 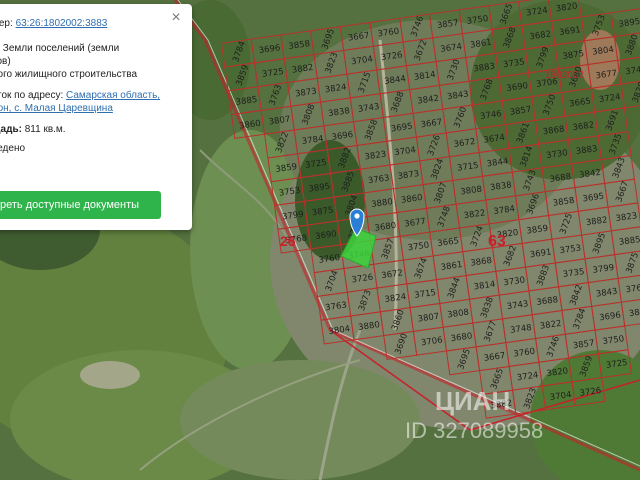 What do you see at coordinates (68, 74) in the screenshot?
I see `permitted-use: ного жилищного строительства` at bounding box center [68, 74].